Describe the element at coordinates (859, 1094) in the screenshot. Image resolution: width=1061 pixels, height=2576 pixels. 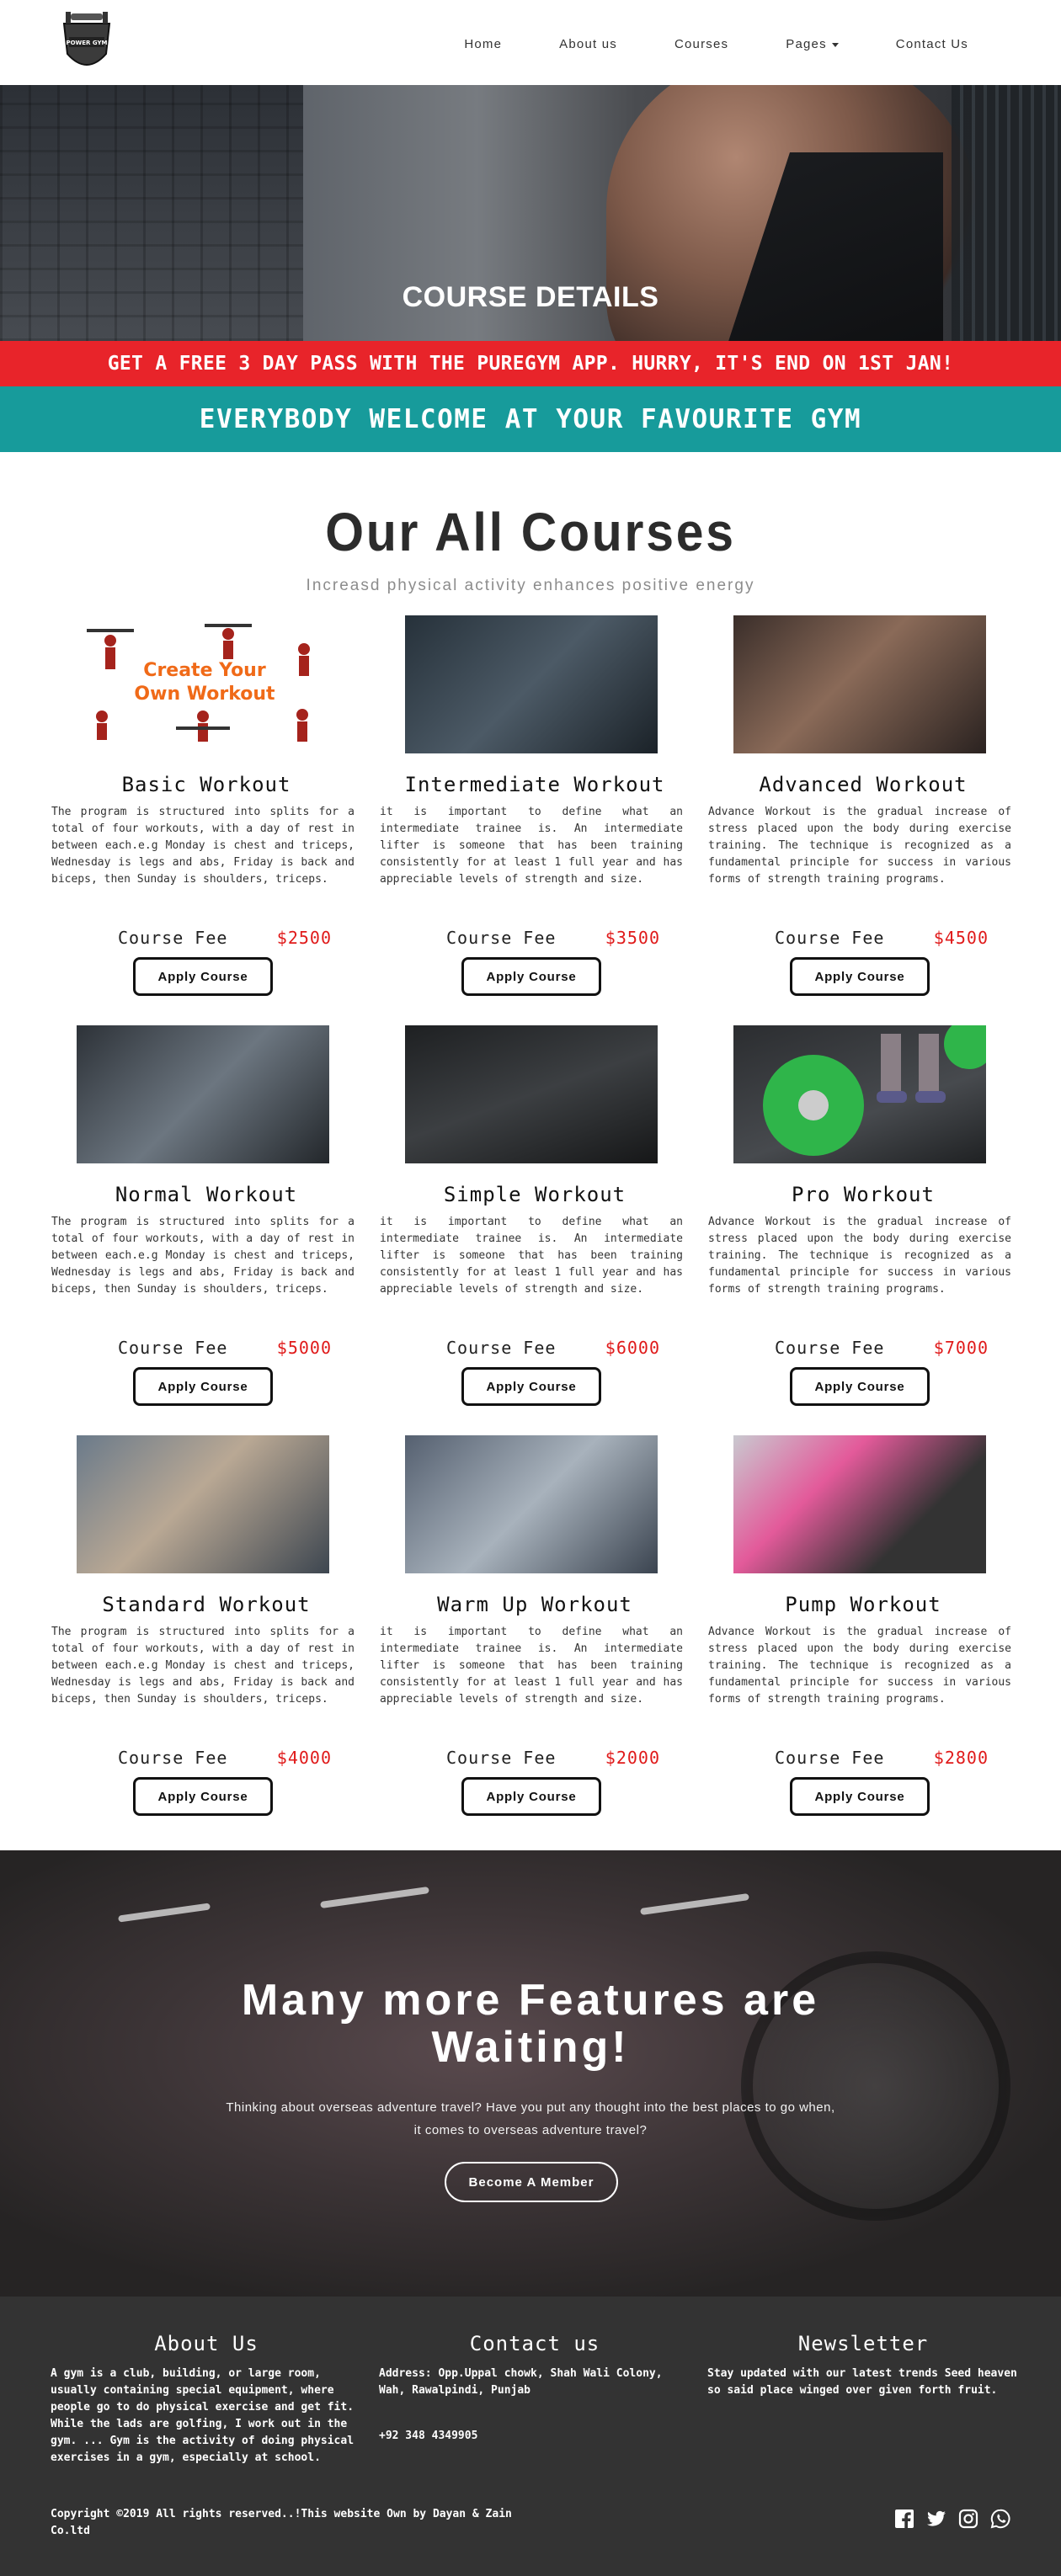
I see `course-image-pro-workout` at that location.